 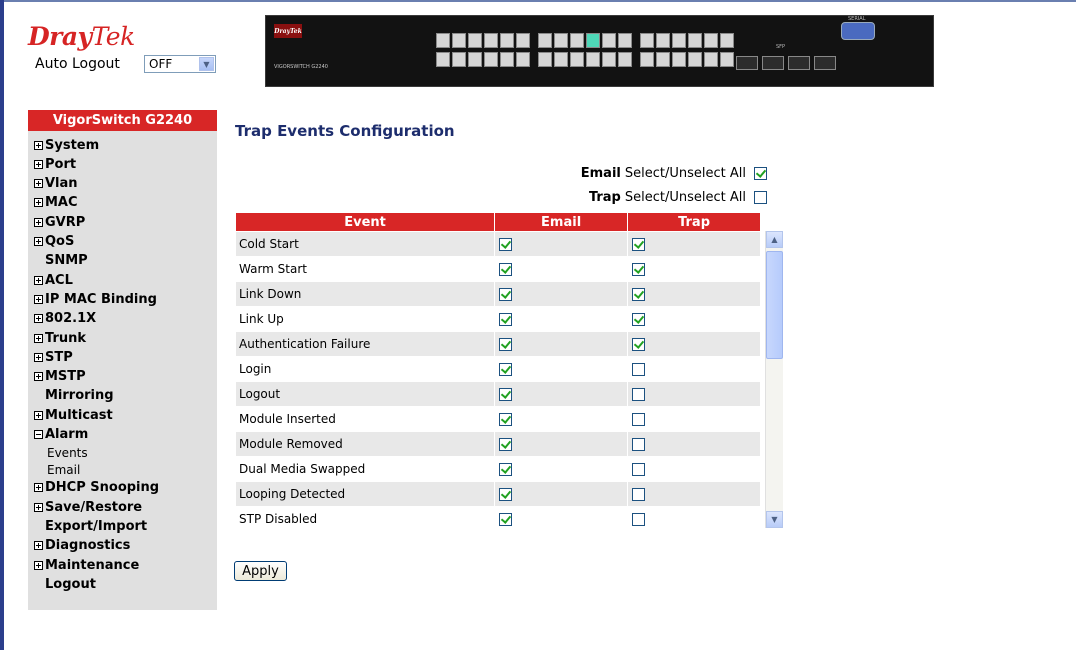 What do you see at coordinates (88, 546) in the screenshot?
I see `sidebar-item-label: Diagnostics` at bounding box center [88, 546].